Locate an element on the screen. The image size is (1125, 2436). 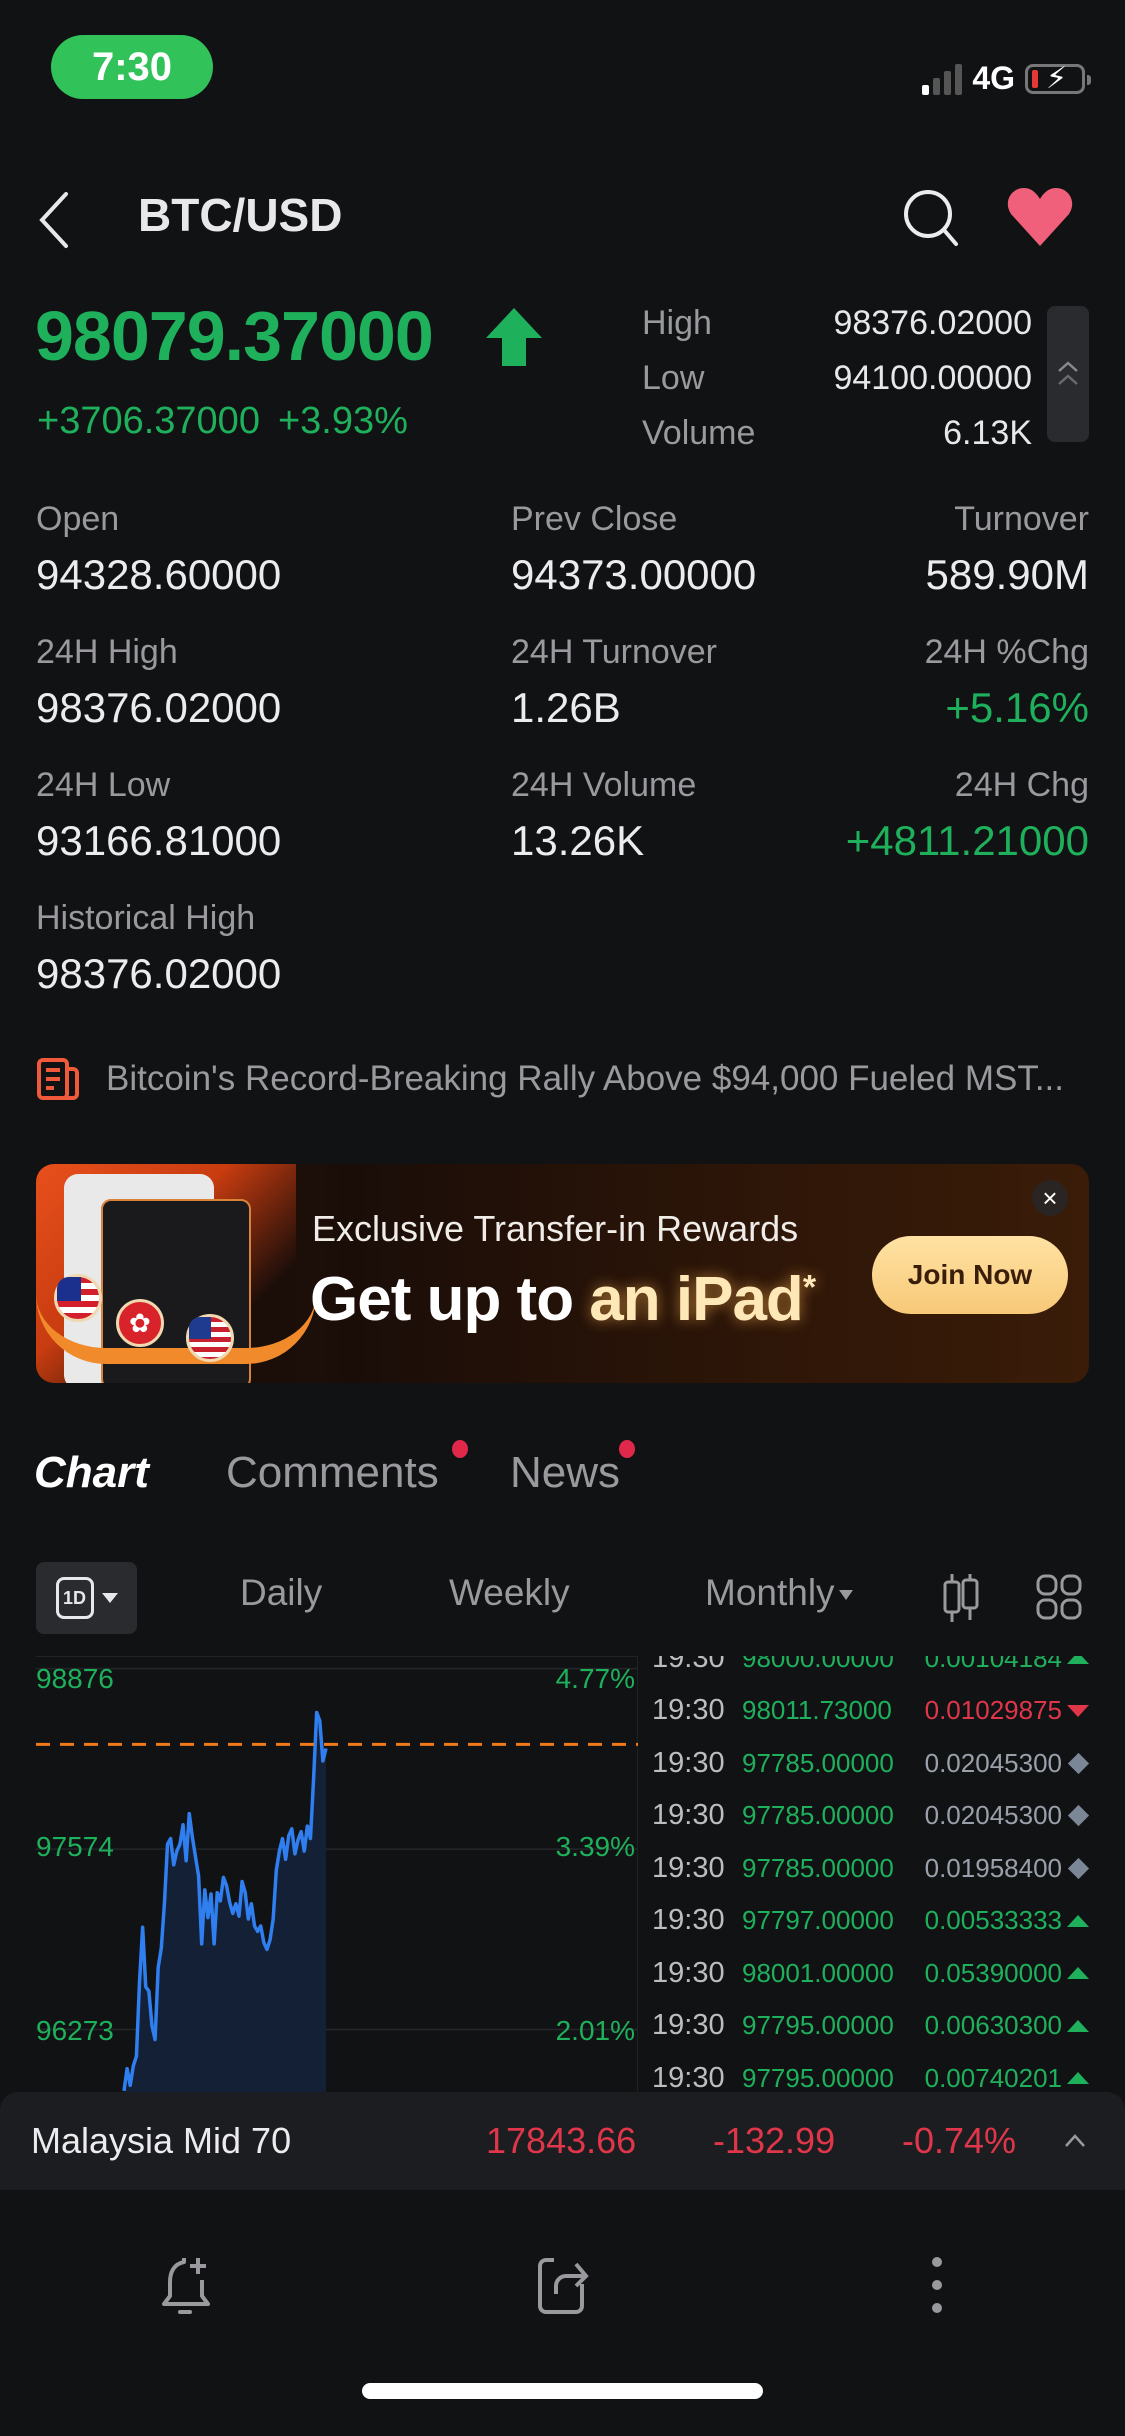
y-tick-left-mid: 97574 is located at coordinates (75, 1846).